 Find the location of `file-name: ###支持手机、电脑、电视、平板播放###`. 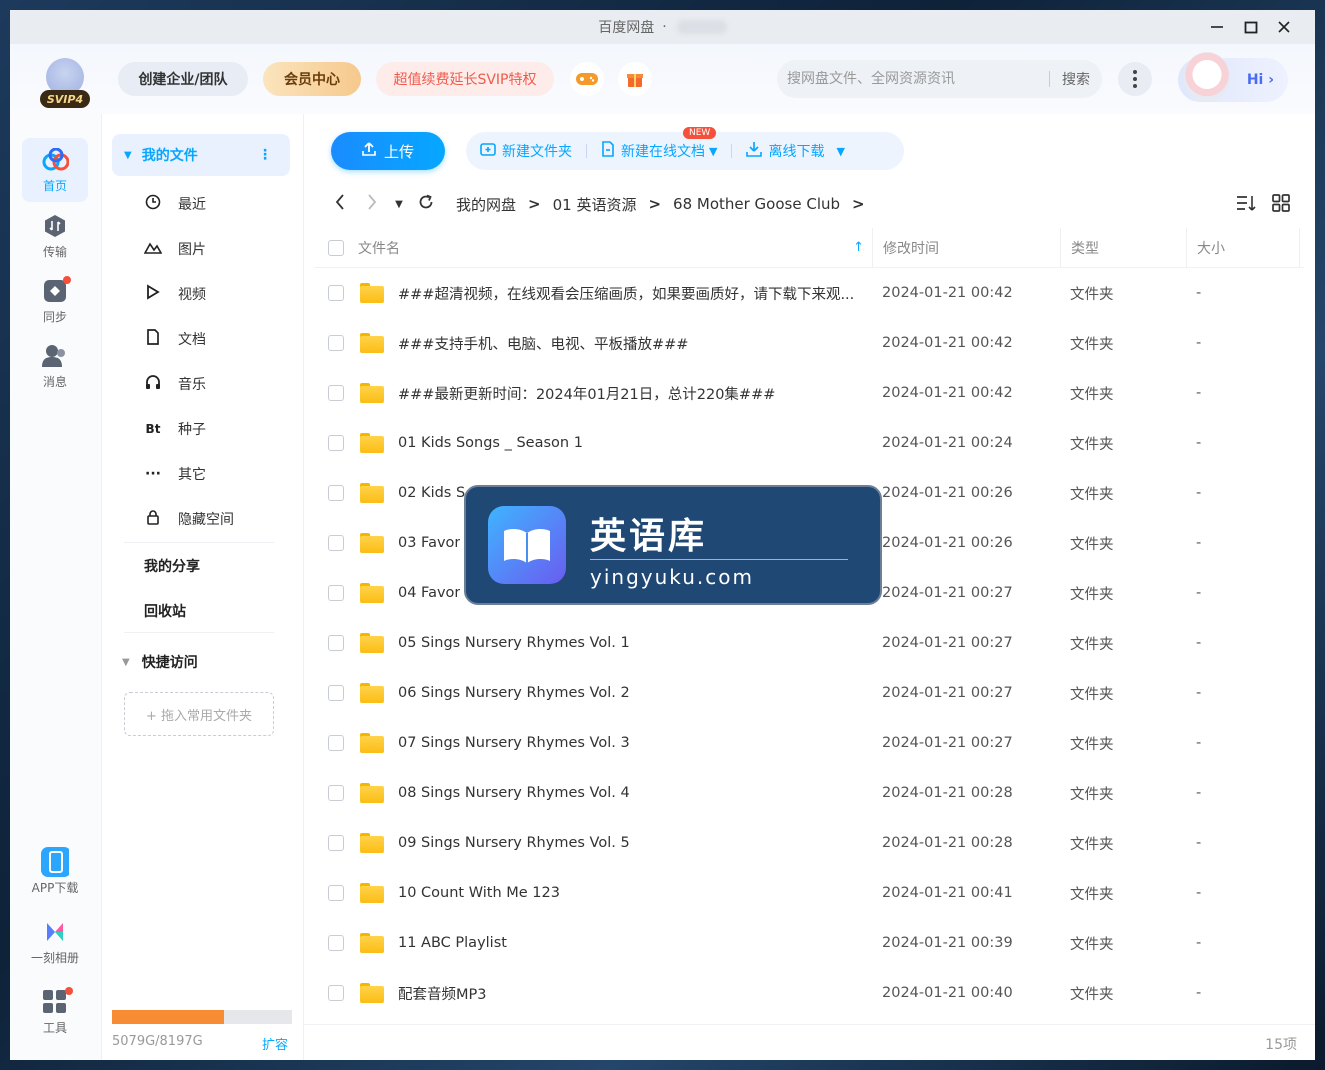

file-name: ###支持手机、电脑、电视、平板播放### is located at coordinates (543, 343).